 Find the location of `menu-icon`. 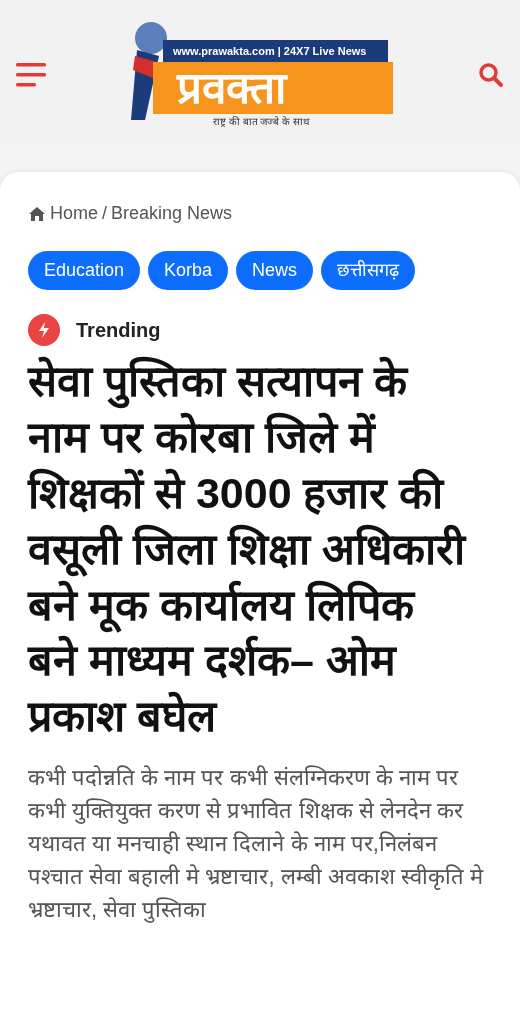

menu-icon is located at coordinates (32, 75).